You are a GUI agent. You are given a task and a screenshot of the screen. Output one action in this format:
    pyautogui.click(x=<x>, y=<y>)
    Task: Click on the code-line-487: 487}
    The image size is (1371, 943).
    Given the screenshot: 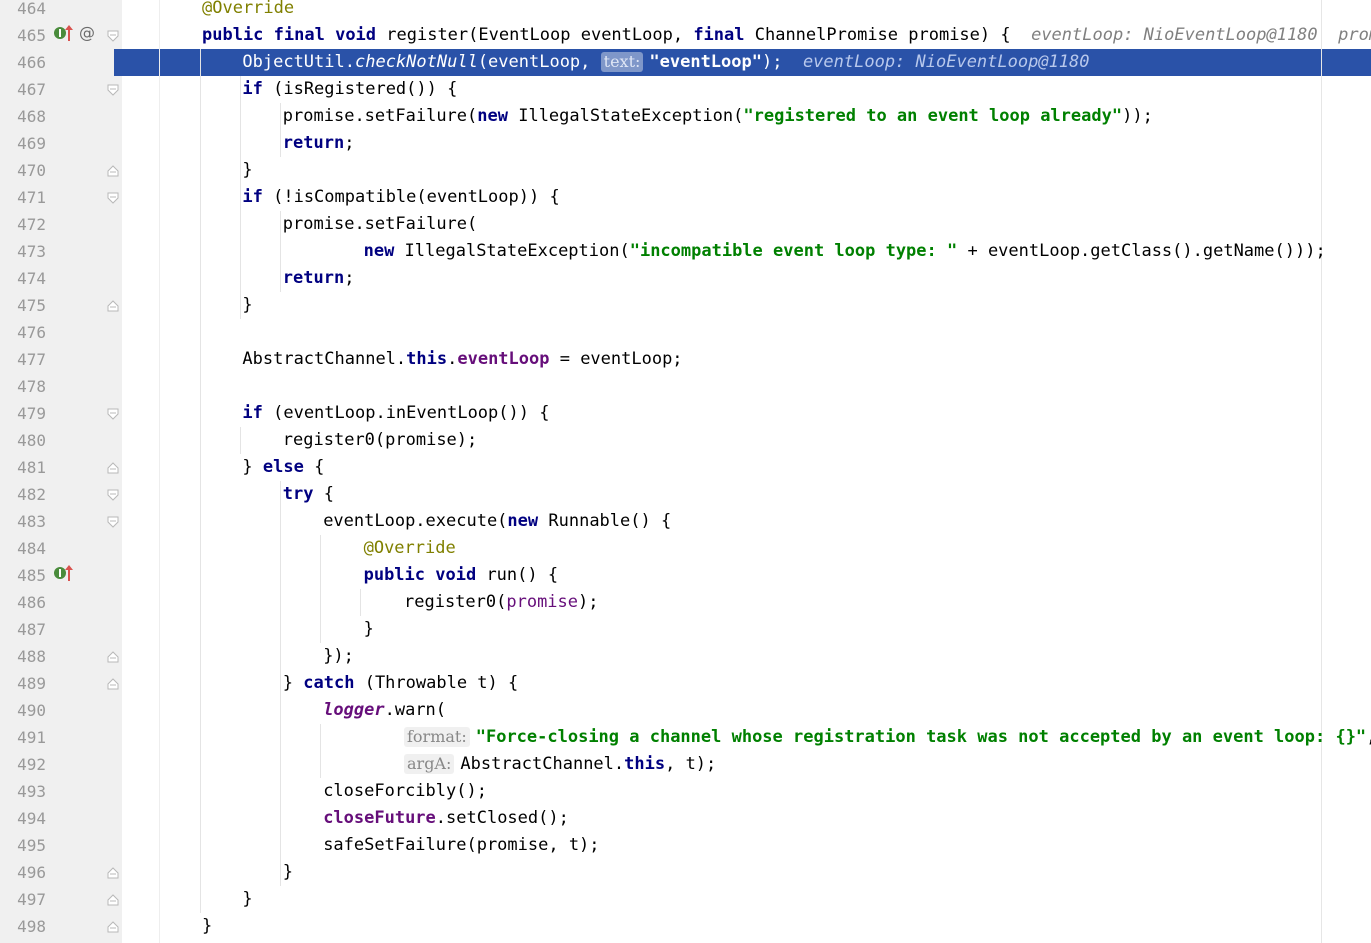 What is the action you would take?
    pyautogui.click(x=685, y=629)
    